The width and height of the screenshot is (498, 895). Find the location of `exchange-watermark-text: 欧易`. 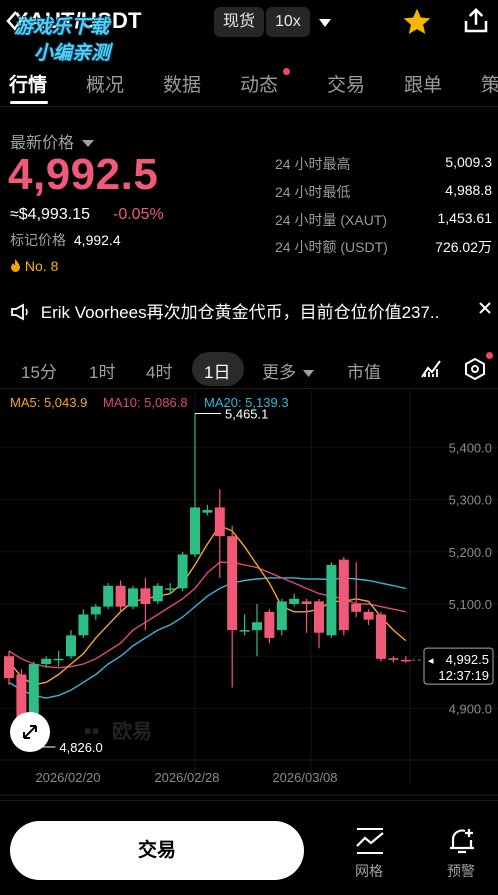

exchange-watermark-text: 欧易 is located at coordinates (132, 731).